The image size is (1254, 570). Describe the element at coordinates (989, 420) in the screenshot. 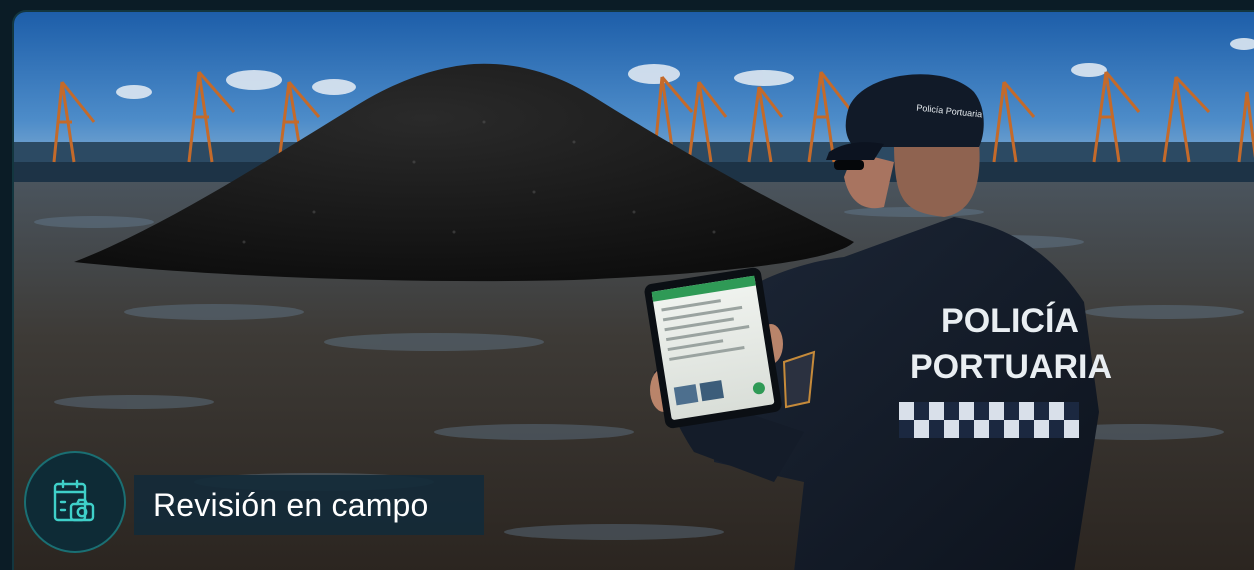

I see `checkered-band` at that location.